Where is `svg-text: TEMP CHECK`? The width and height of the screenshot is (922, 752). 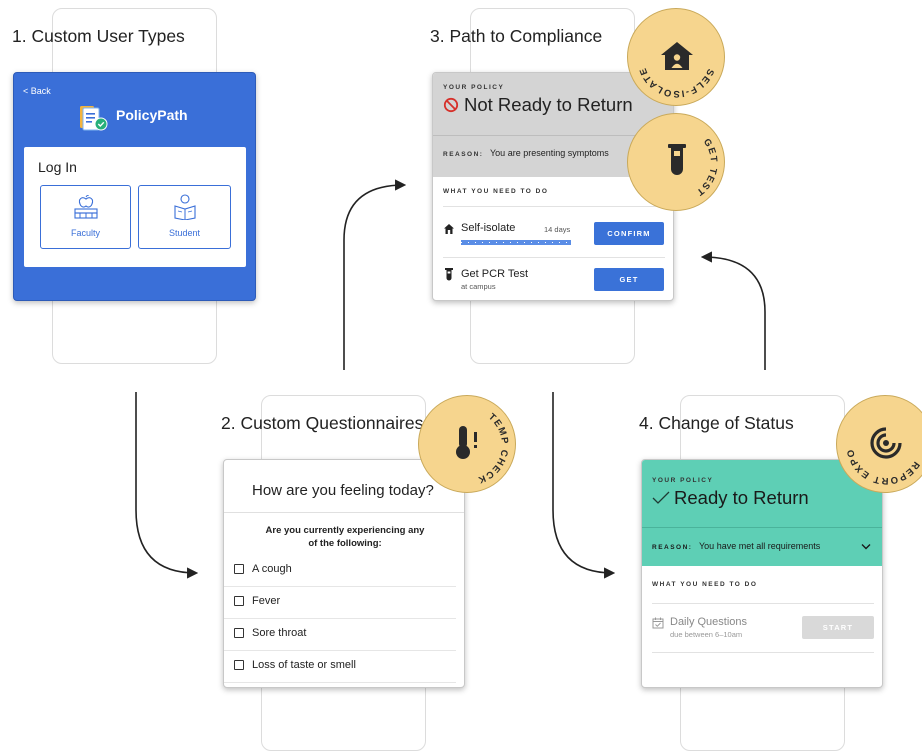
svg-text: TEMP CHECK is located at coordinates (492, 448).